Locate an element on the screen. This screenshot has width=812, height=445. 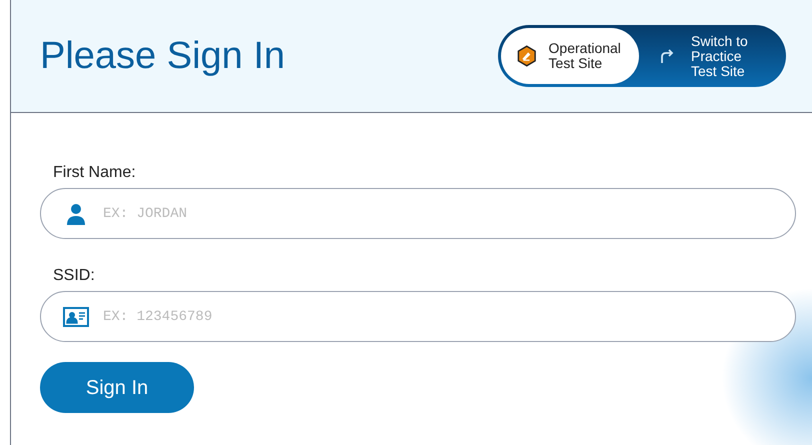
field-label: SSID: is located at coordinates (74, 276).